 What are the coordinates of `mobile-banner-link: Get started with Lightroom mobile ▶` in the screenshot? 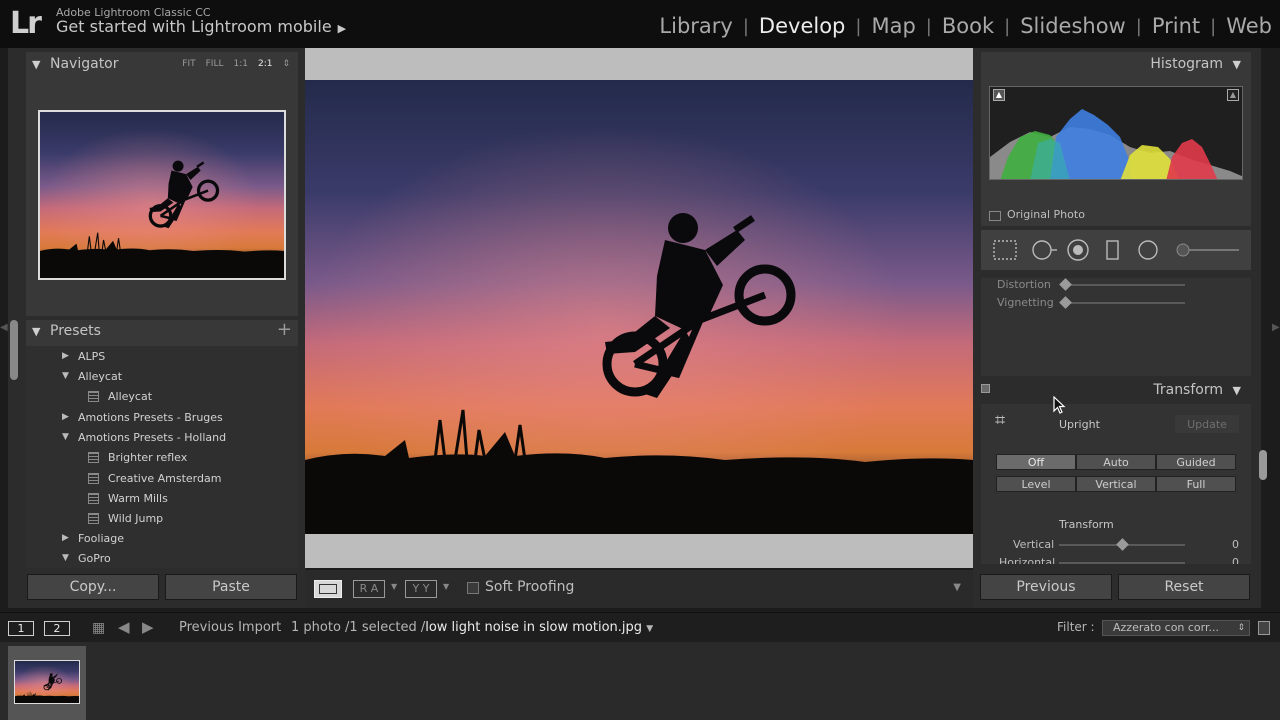 It's located at (201, 26).